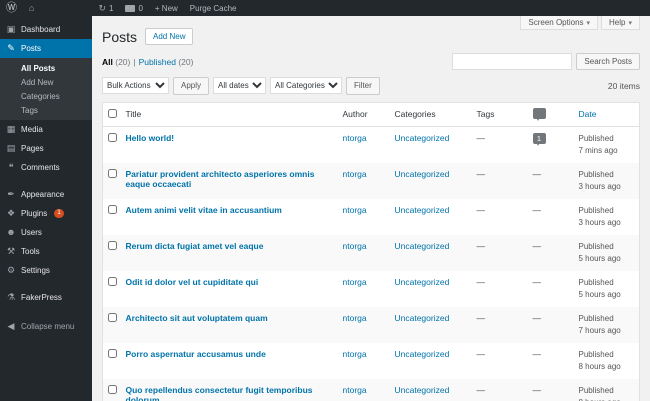 Image resolution: width=650 pixels, height=401 pixels. I want to click on new-content-button: + New, so click(166, 8).